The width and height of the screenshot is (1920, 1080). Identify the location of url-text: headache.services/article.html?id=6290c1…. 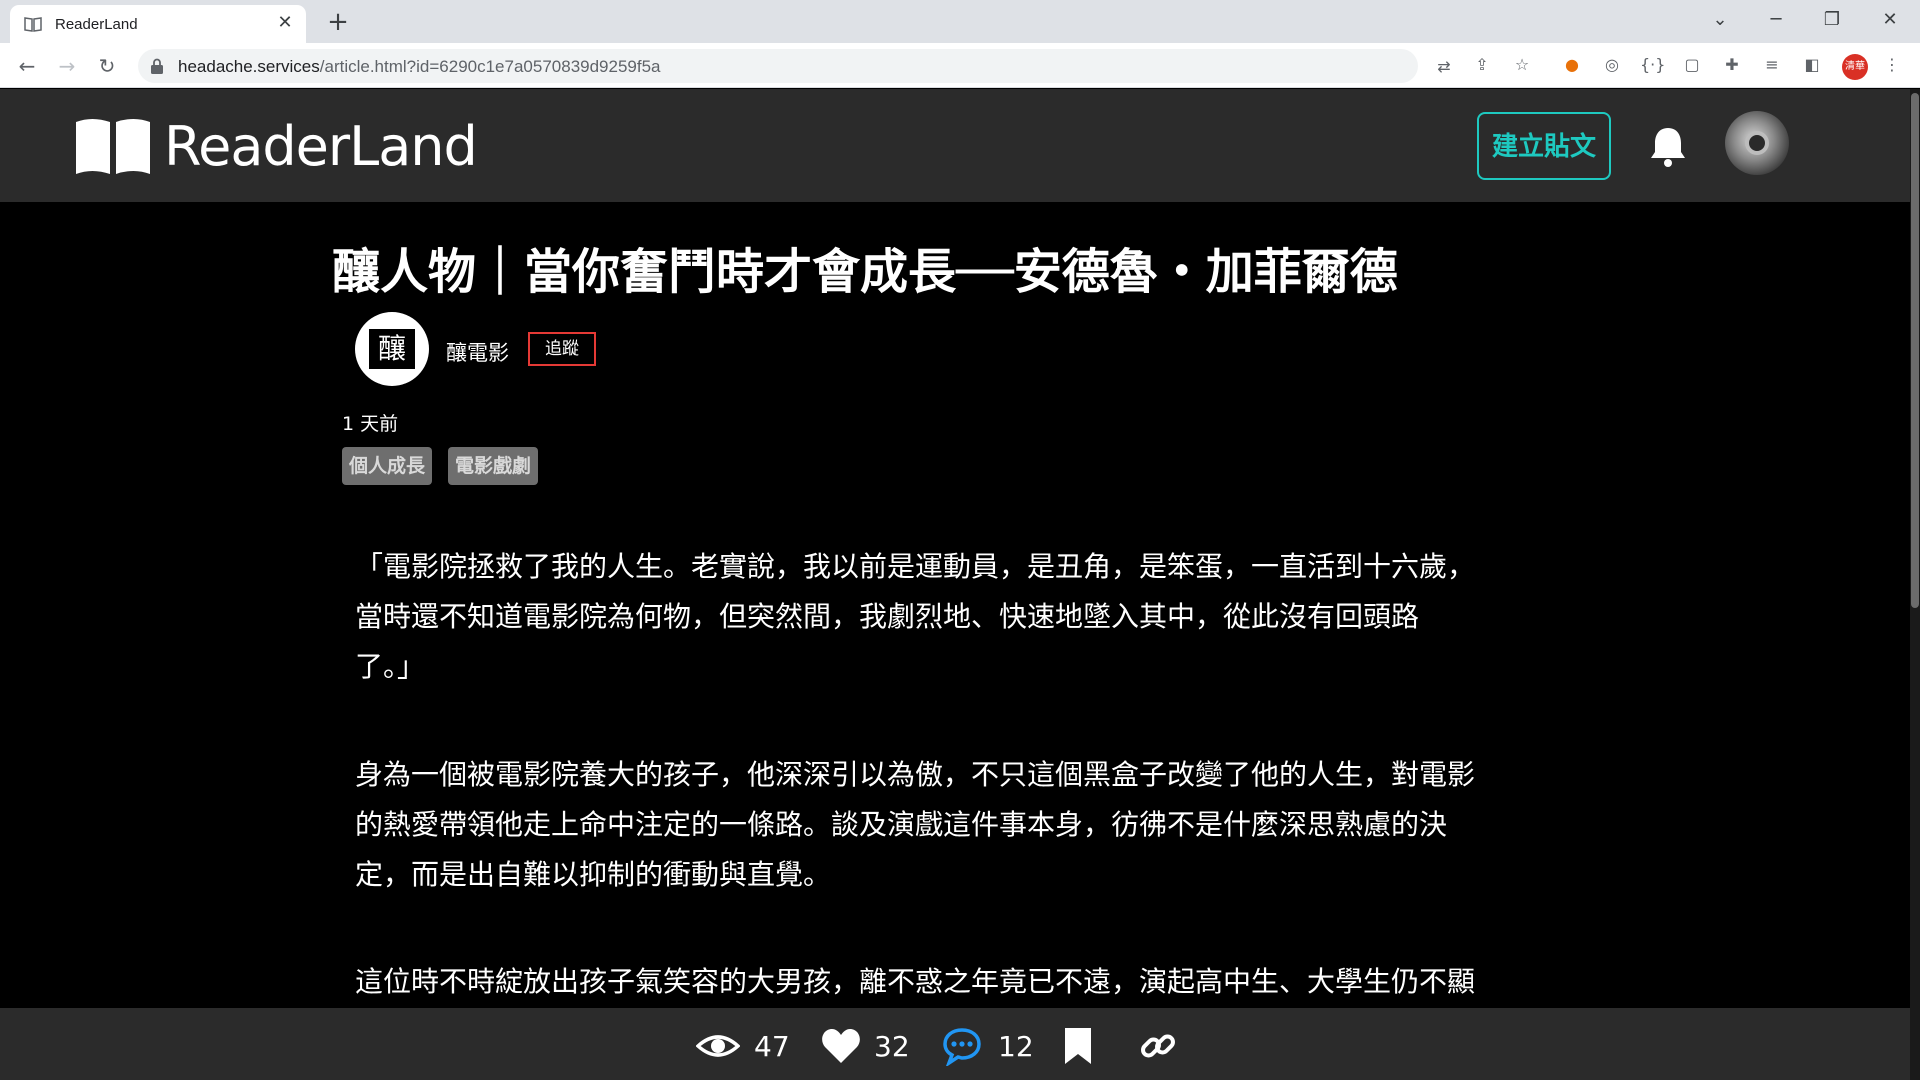
(419, 67).